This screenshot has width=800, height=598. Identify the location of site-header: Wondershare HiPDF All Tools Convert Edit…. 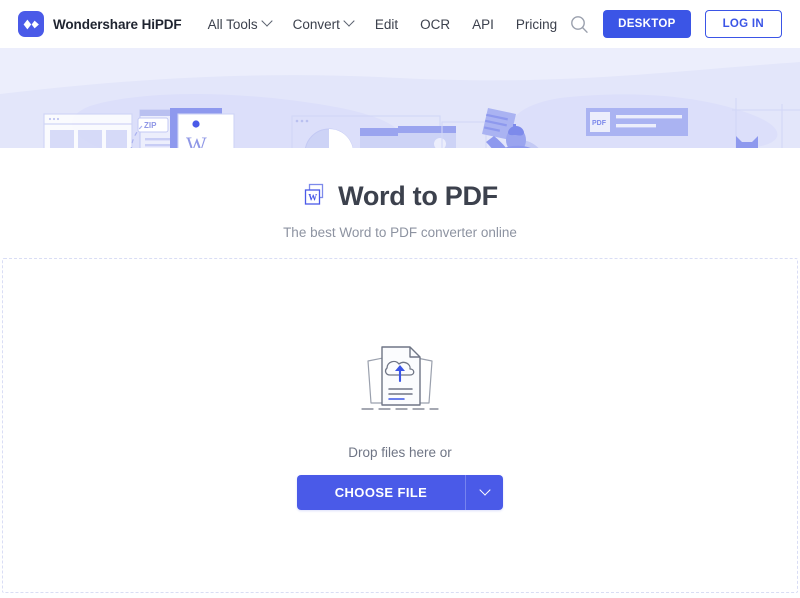
(400, 24).